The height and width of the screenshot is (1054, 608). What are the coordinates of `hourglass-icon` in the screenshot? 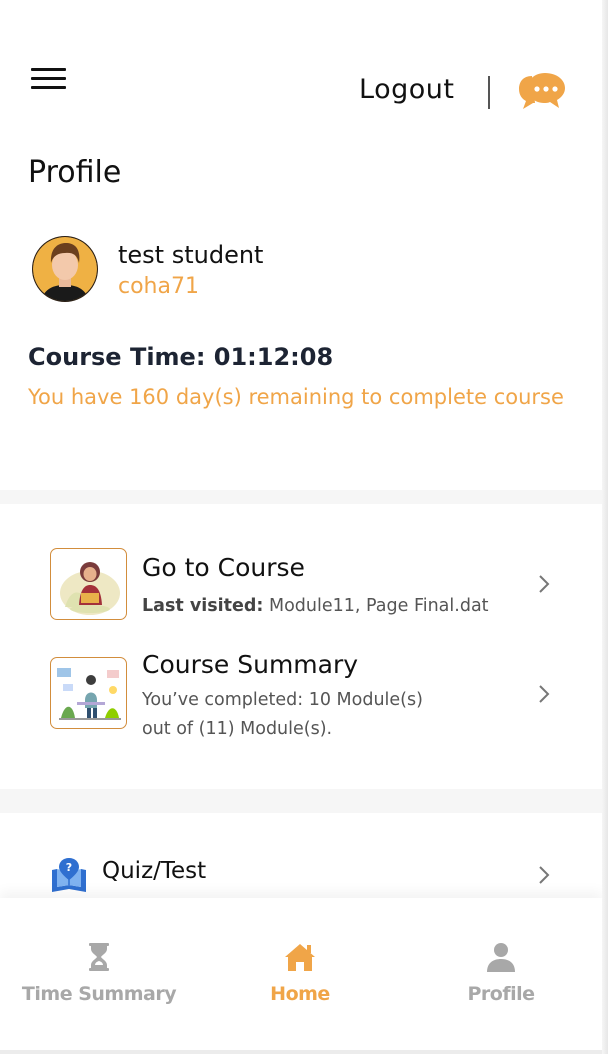 It's located at (99, 957).